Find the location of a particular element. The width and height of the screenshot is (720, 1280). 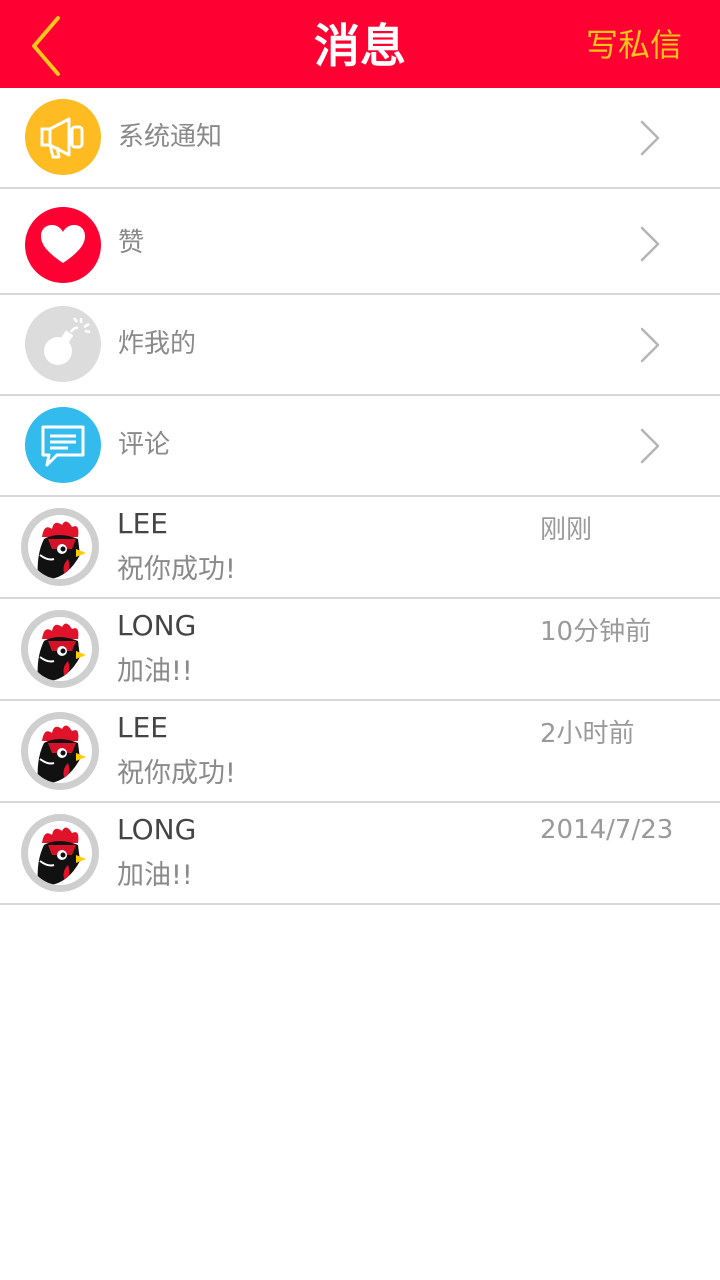

category-system-notice: 系统通知 is located at coordinates (360, 138).